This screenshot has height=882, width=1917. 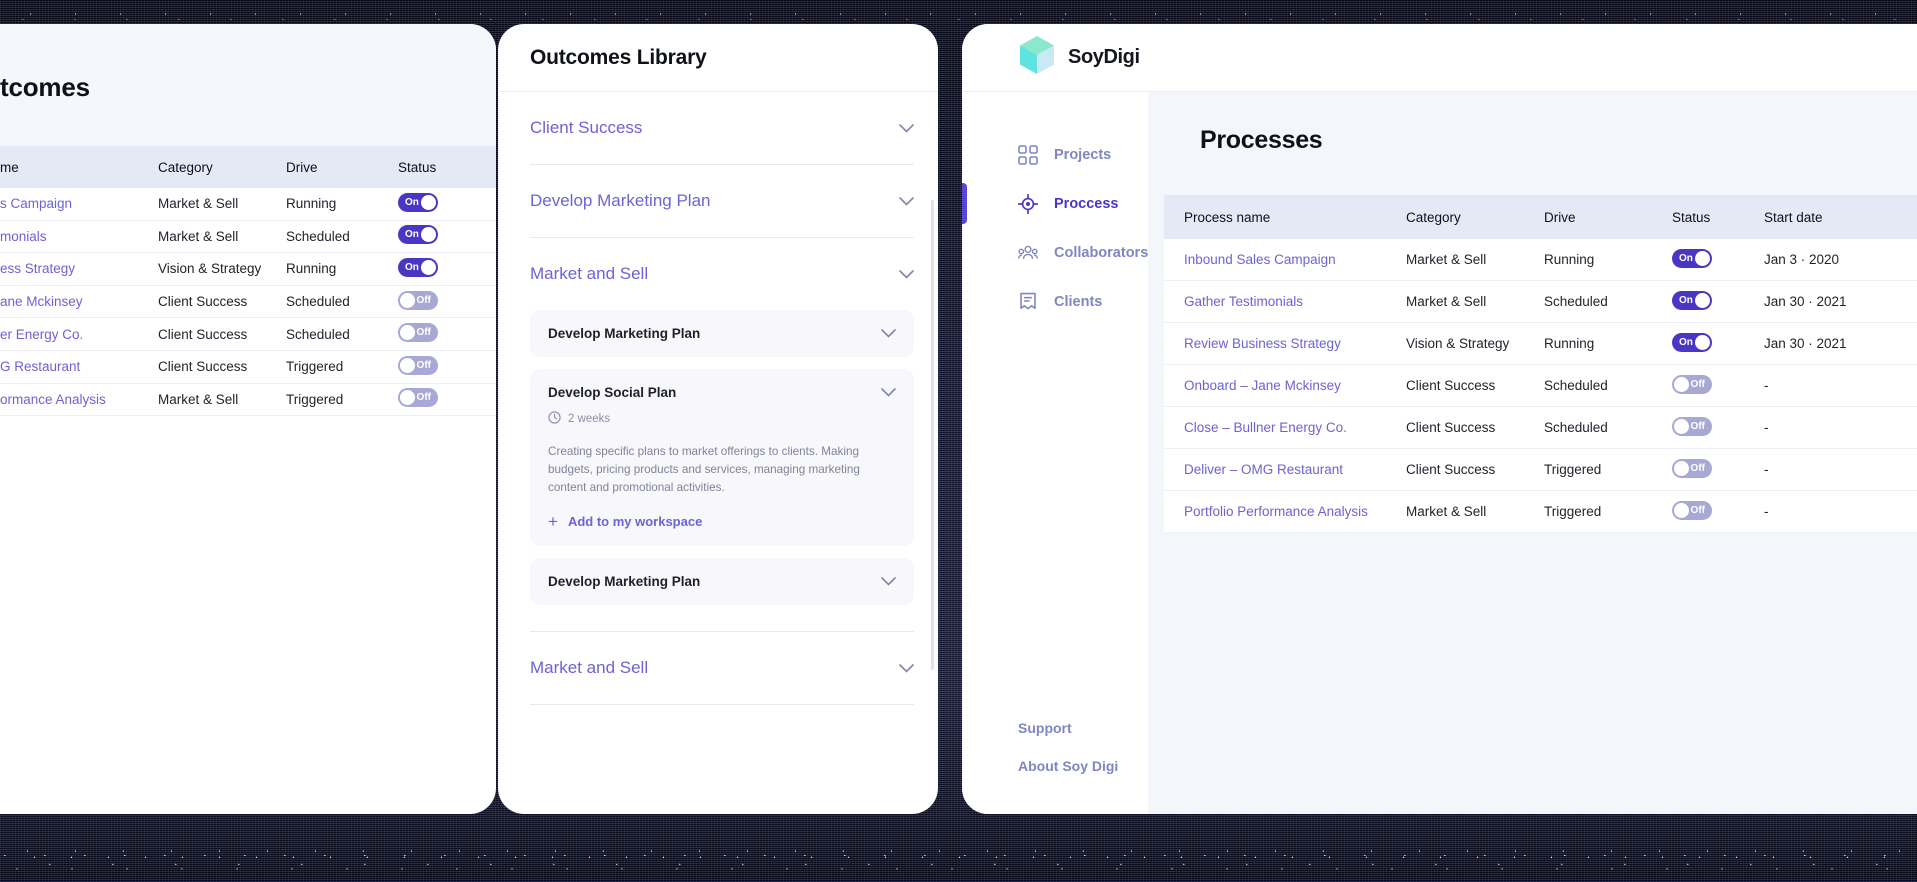 I want to click on cell-category: Vision & Strategy, so click(x=210, y=269).